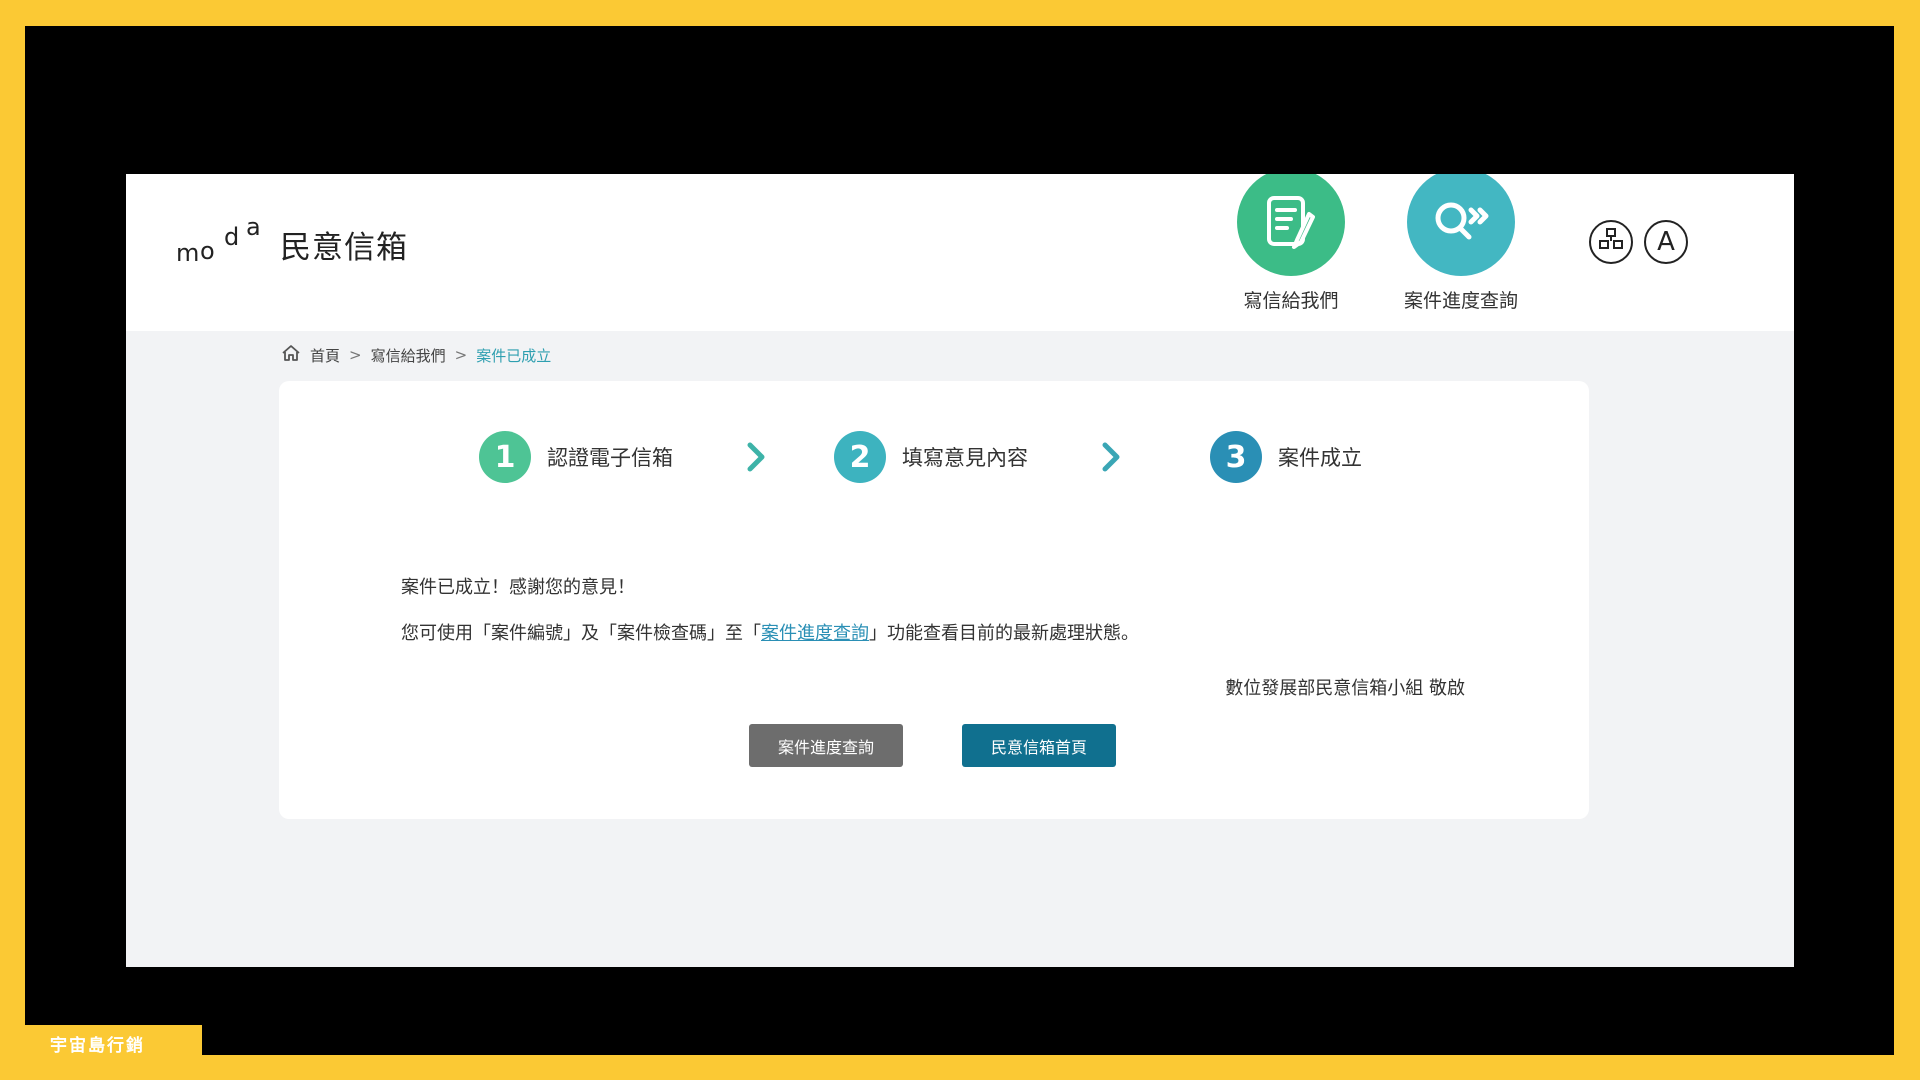  Describe the element at coordinates (344, 244) in the screenshot. I see `site-title: 民意信箱` at that location.